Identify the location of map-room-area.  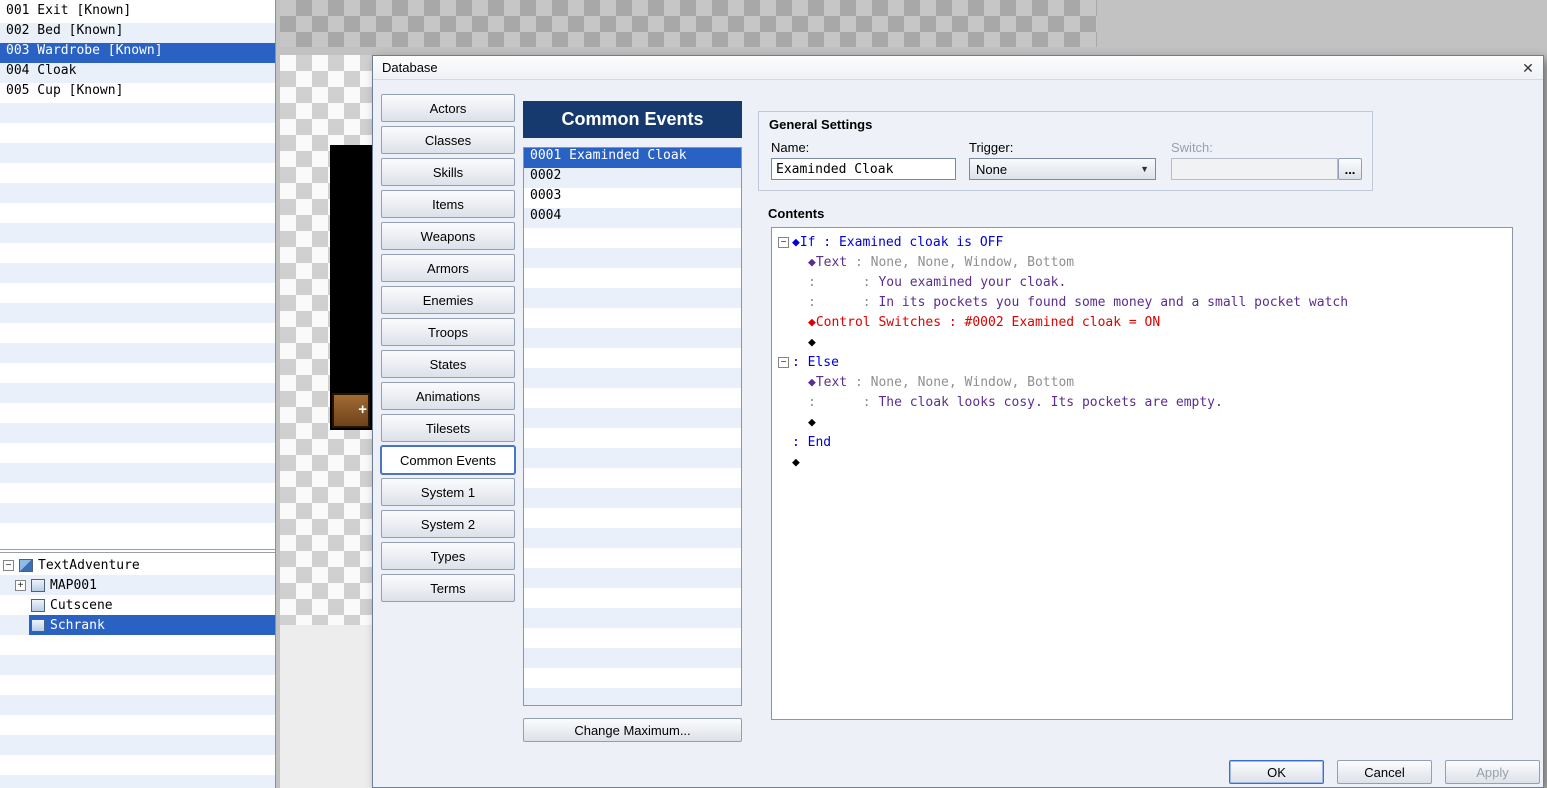
(351, 287).